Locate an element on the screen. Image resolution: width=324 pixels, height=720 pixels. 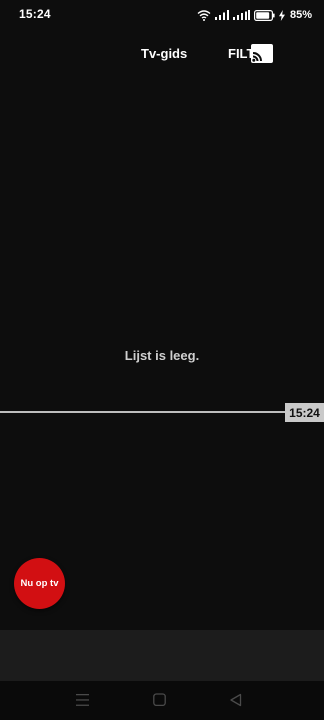
charging-icon is located at coordinates (281, 15).